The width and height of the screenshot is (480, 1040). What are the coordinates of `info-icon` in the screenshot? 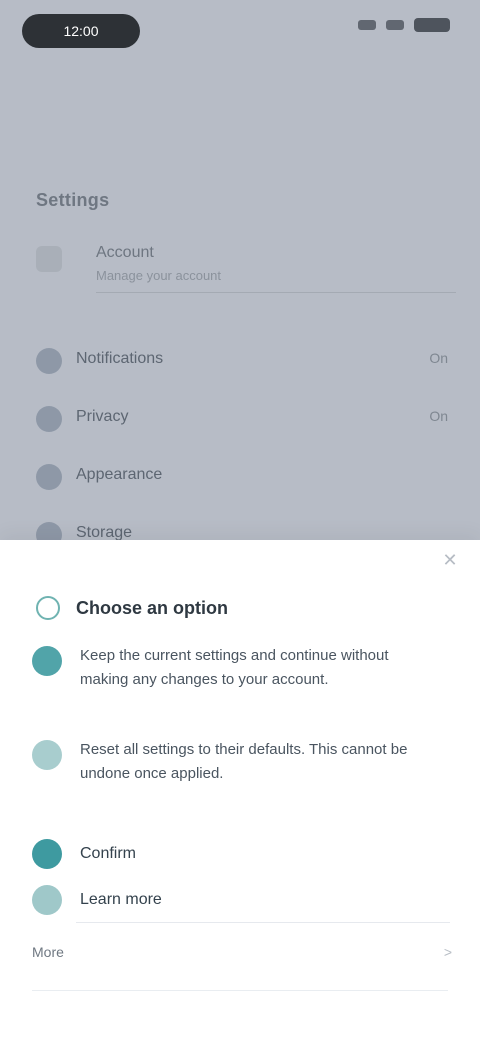 It's located at (48, 608).